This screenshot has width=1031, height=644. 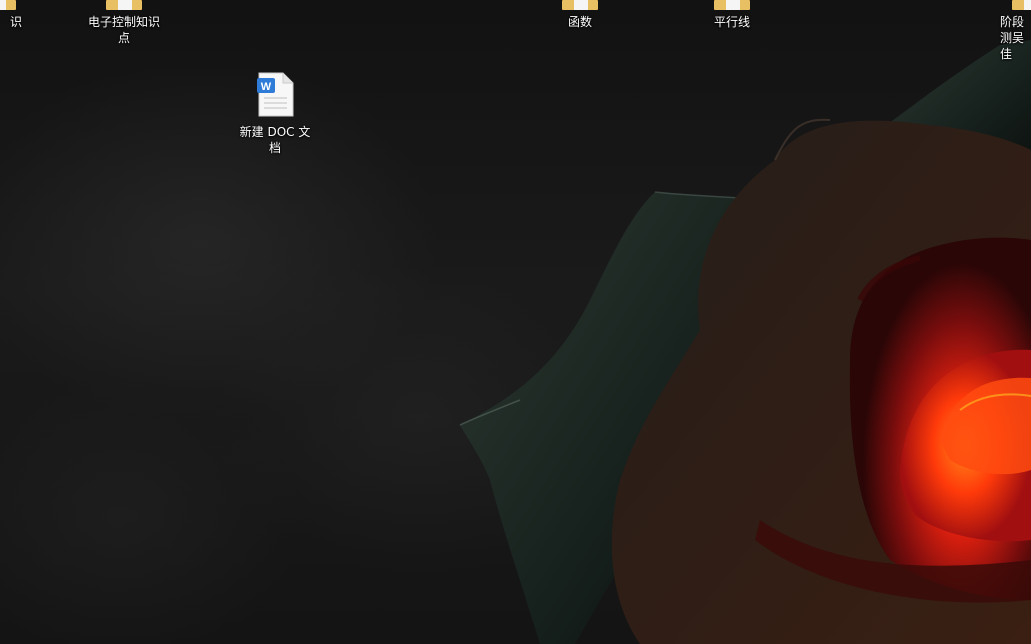 I want to click on desktop-icon-label: 平行线, so click(x=731, y=22).